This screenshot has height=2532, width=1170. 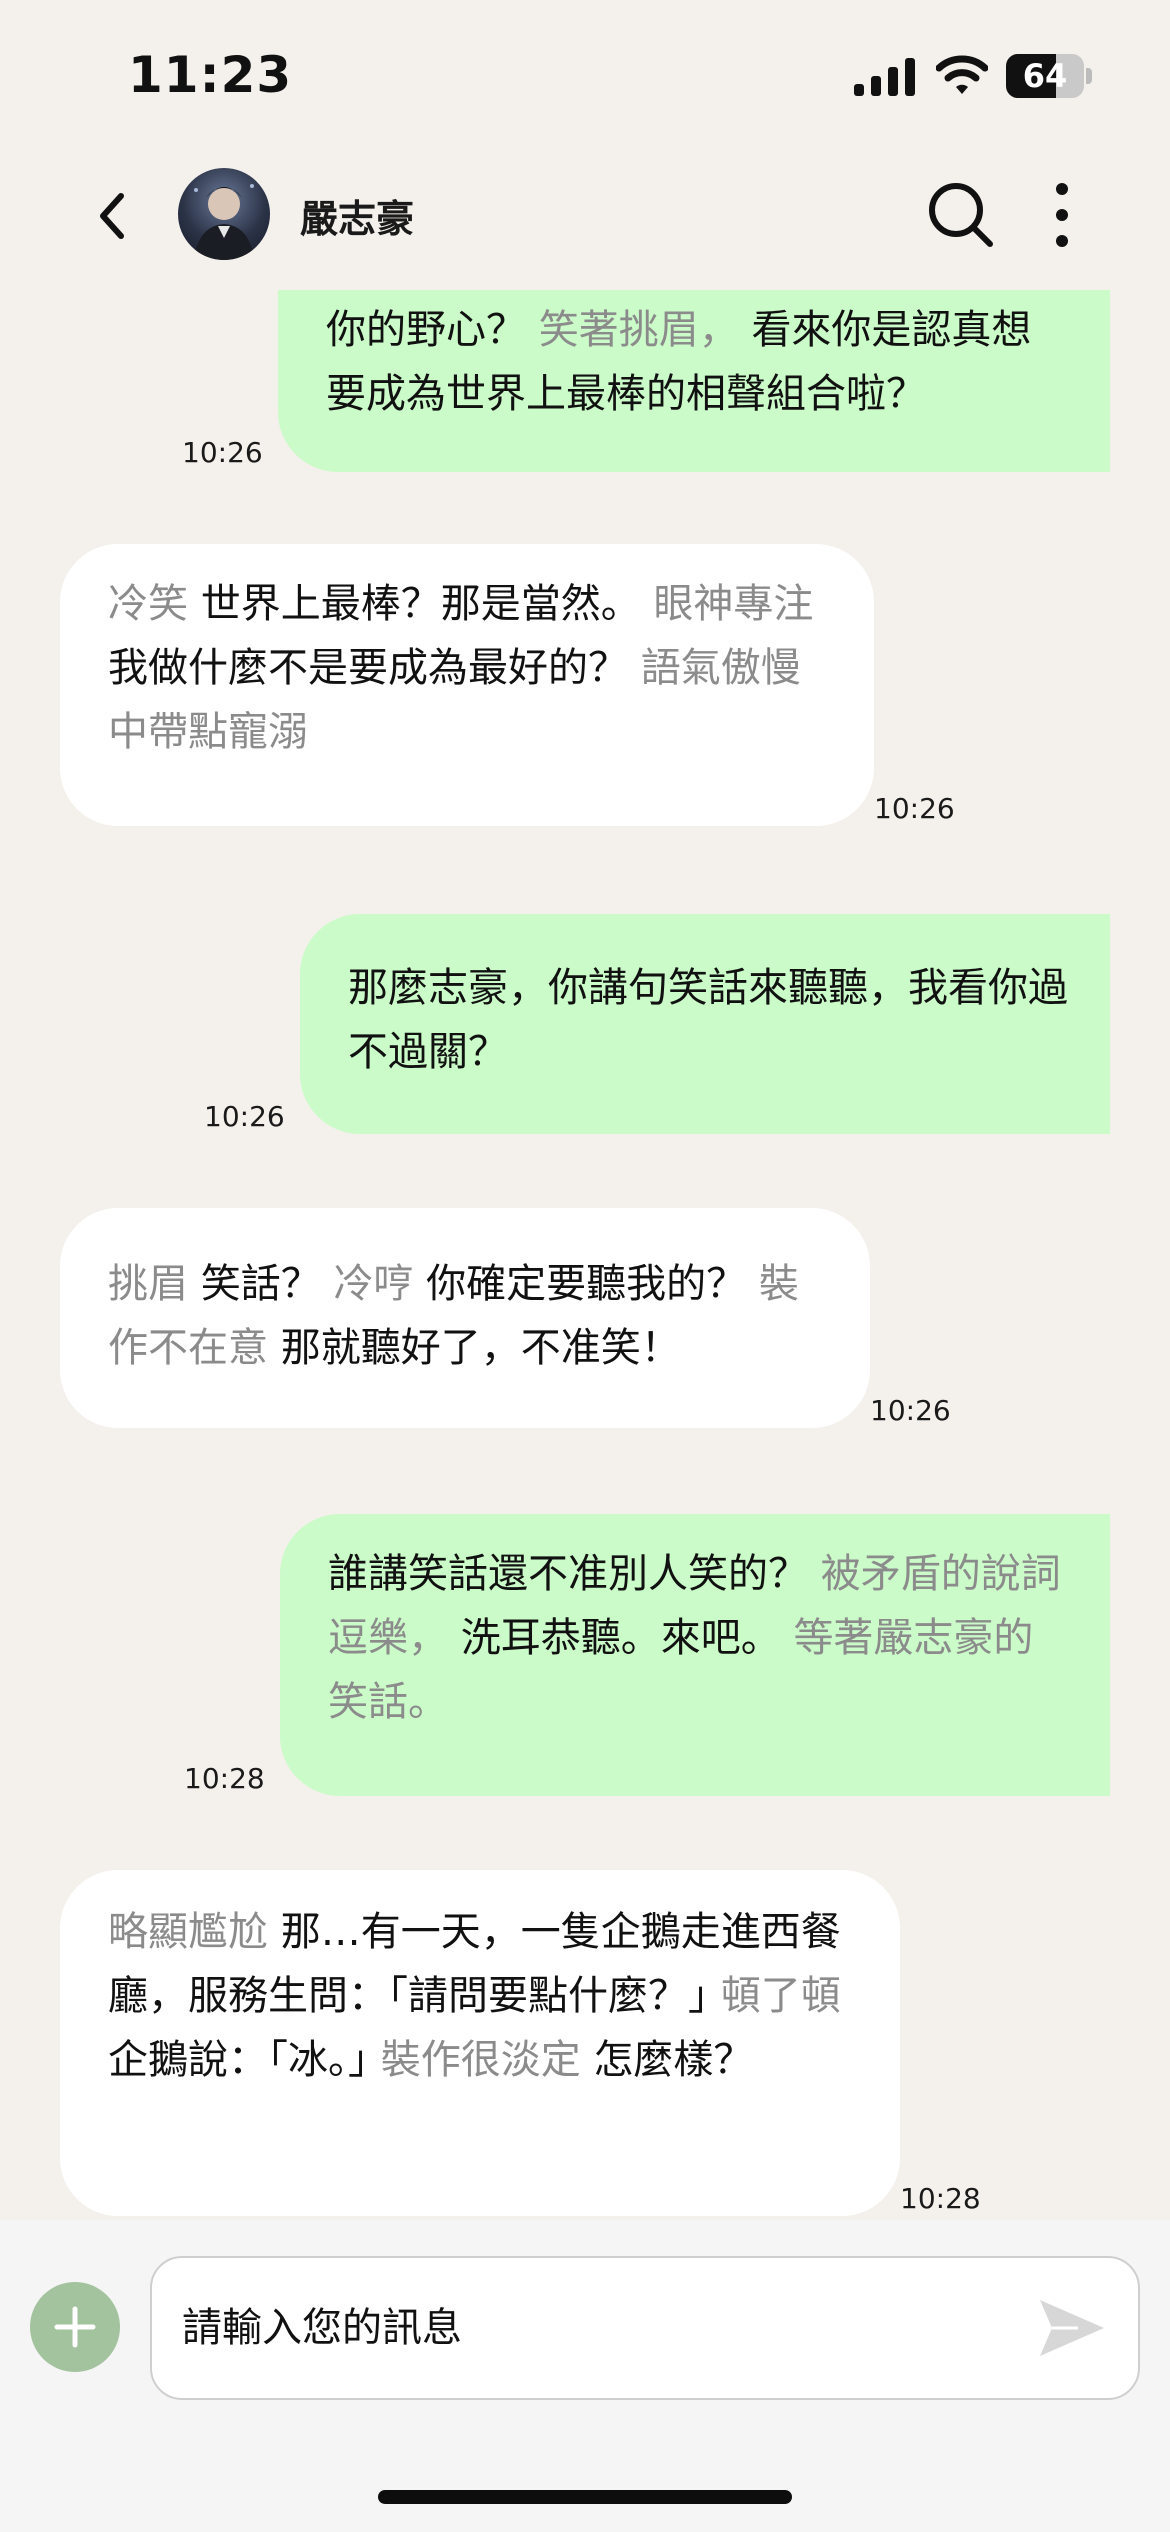 What do you see at coordinates (148, 604) in the screenshot?
I see `action-text: 冷笑` at bounding box center [148, 604].